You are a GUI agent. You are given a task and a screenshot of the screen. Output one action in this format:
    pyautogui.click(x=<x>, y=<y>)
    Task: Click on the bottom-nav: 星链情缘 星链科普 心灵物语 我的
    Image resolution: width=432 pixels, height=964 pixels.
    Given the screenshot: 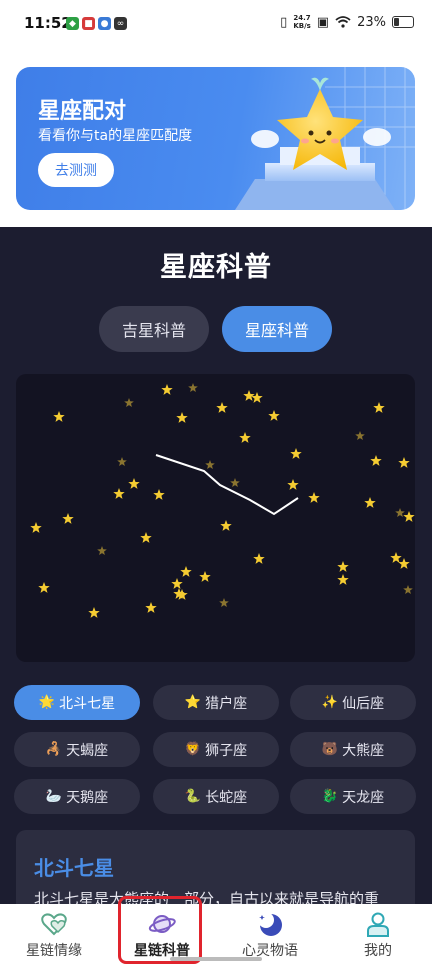 What is the action you would take?
    pyautogui.click(x=216, y=934)
    